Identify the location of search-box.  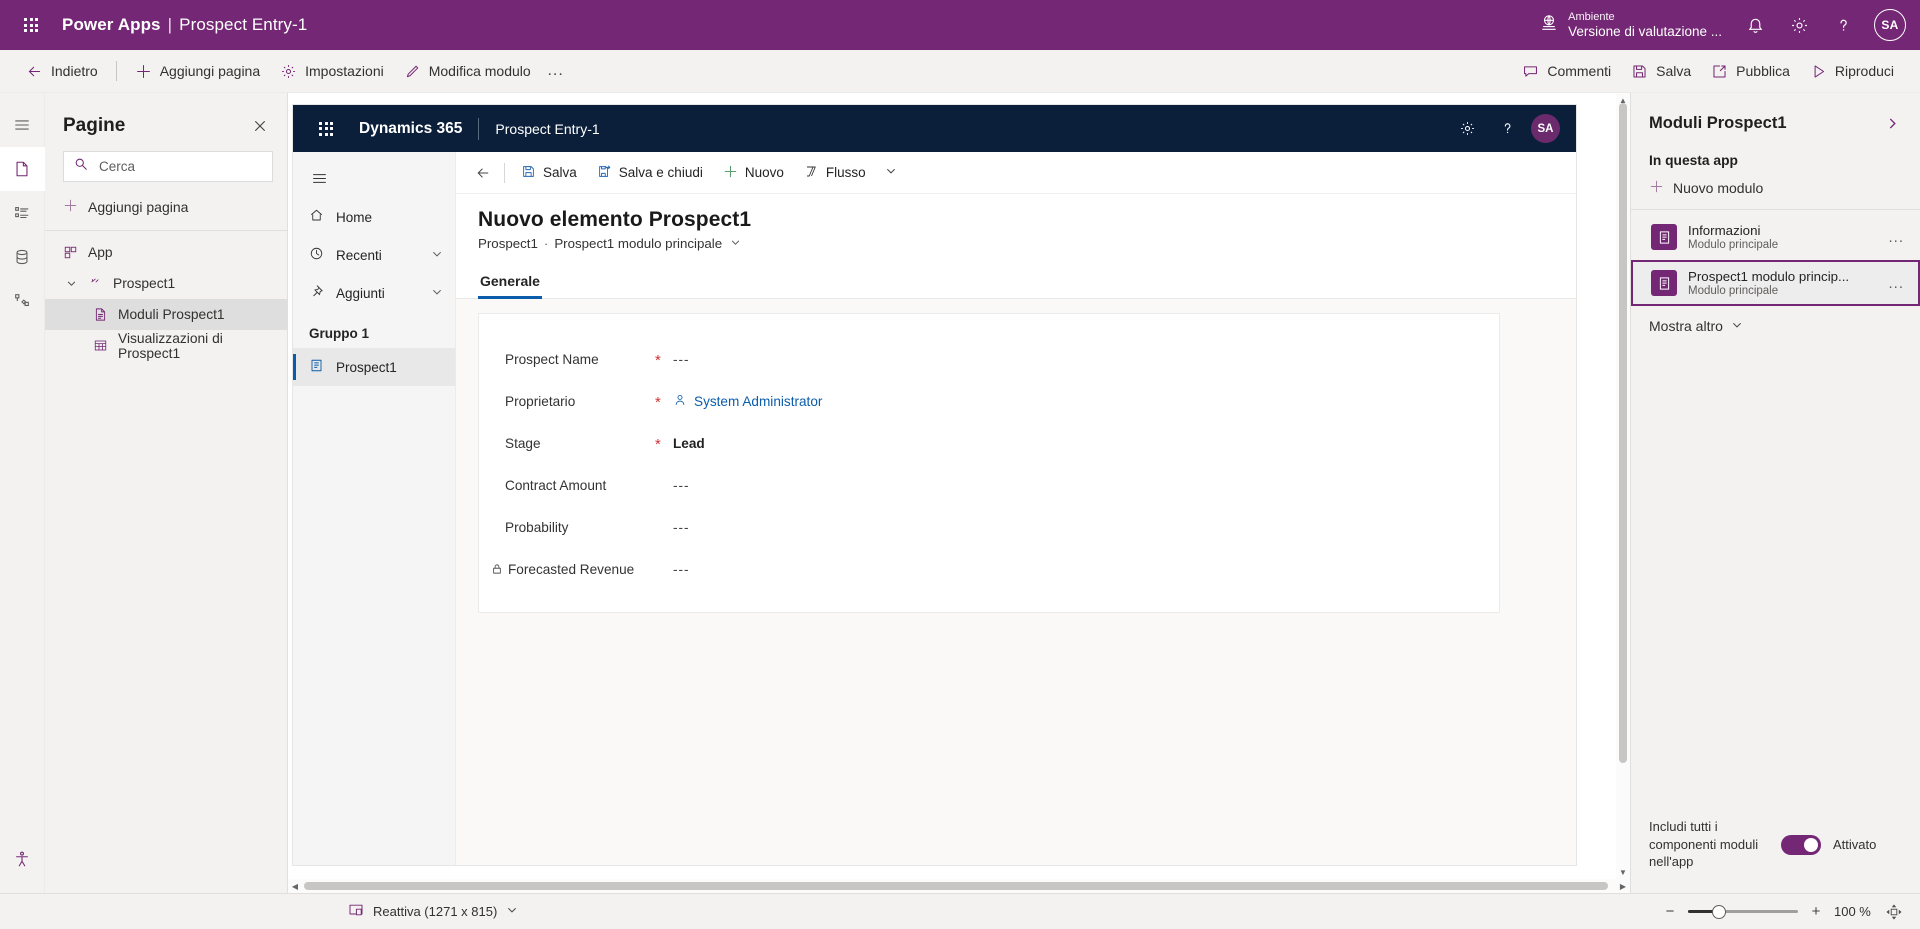
(168, 166).